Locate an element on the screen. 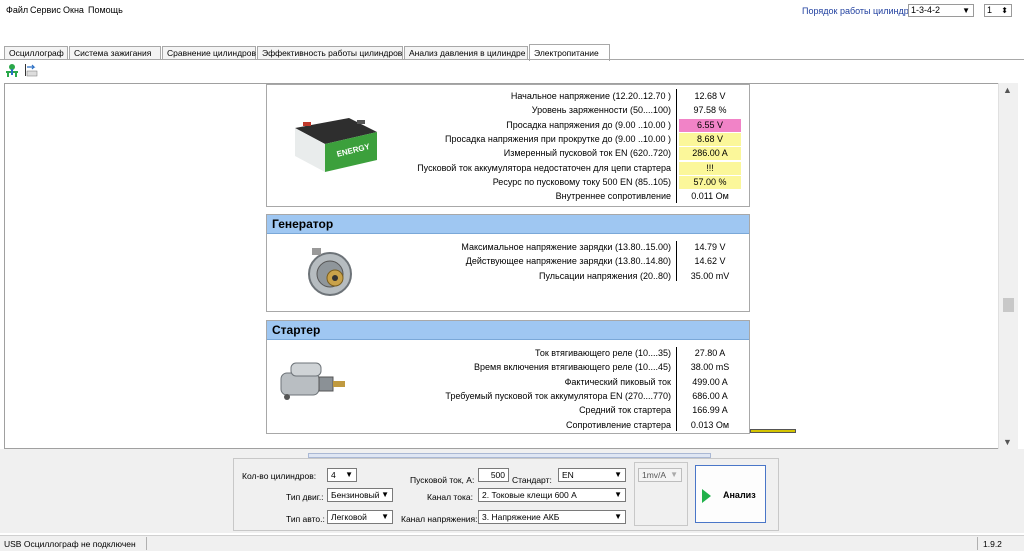 The image size is (1024, 551). scale-select: 1mv/A ▼ is located at coordinates (660, 475).